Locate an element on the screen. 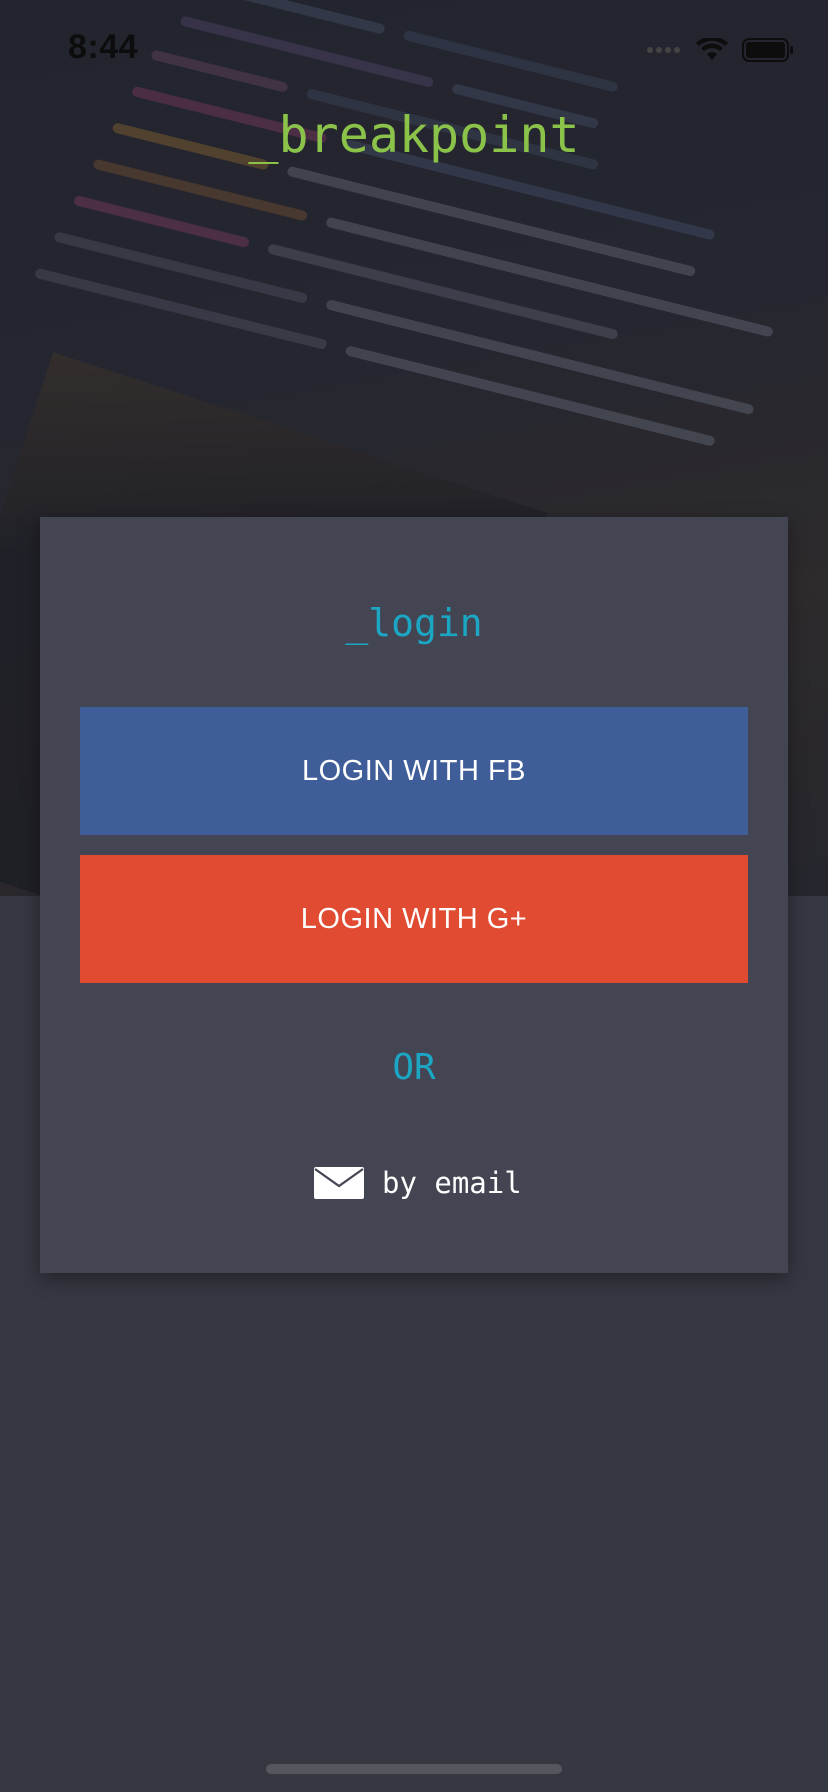 This screenshot has width=828, height=1792. login-with-facebook-button: LOGIN WITH FB is located at coordinates (414, 771).